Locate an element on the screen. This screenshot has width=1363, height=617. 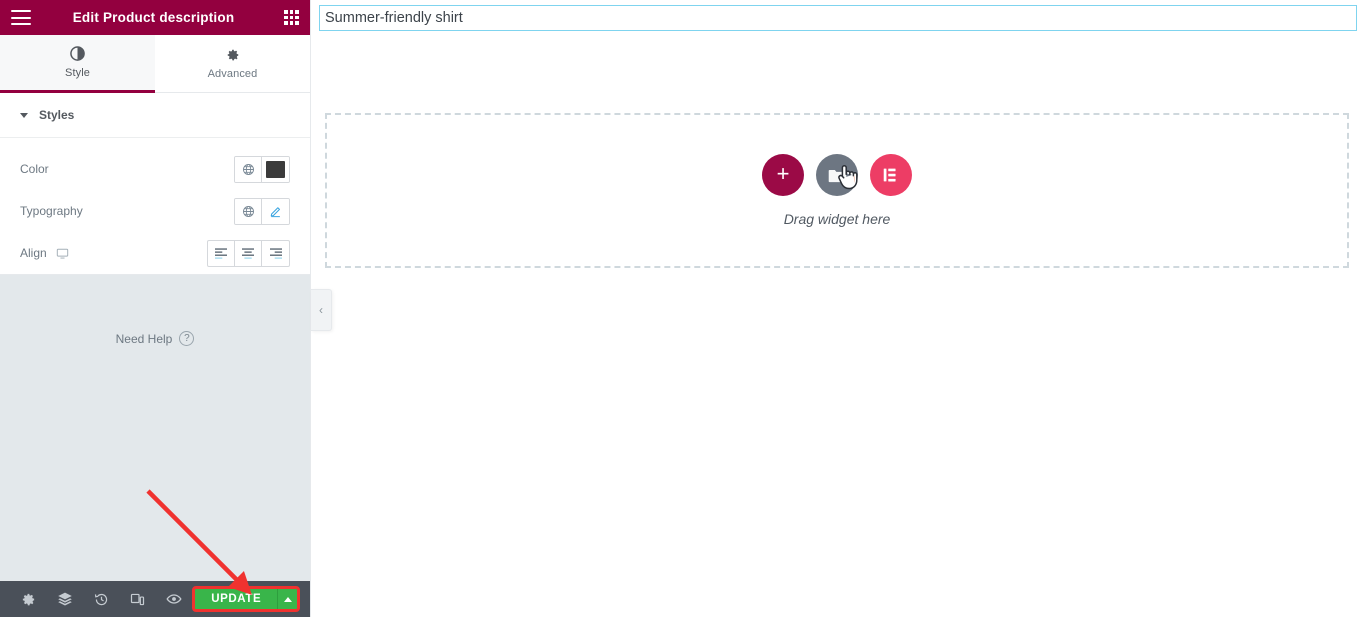
align-right-button is located at coordinates (275, 253).